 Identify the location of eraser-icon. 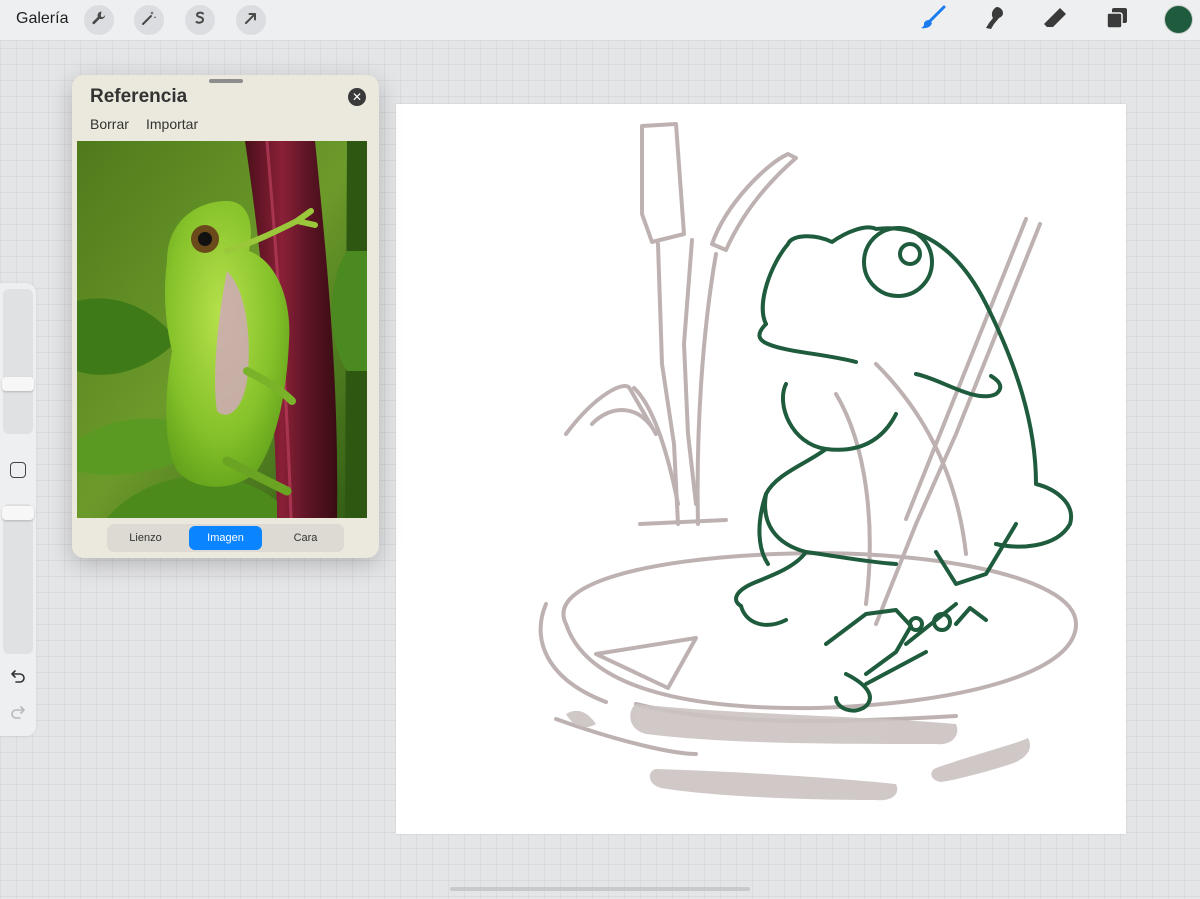
(1055, 20).